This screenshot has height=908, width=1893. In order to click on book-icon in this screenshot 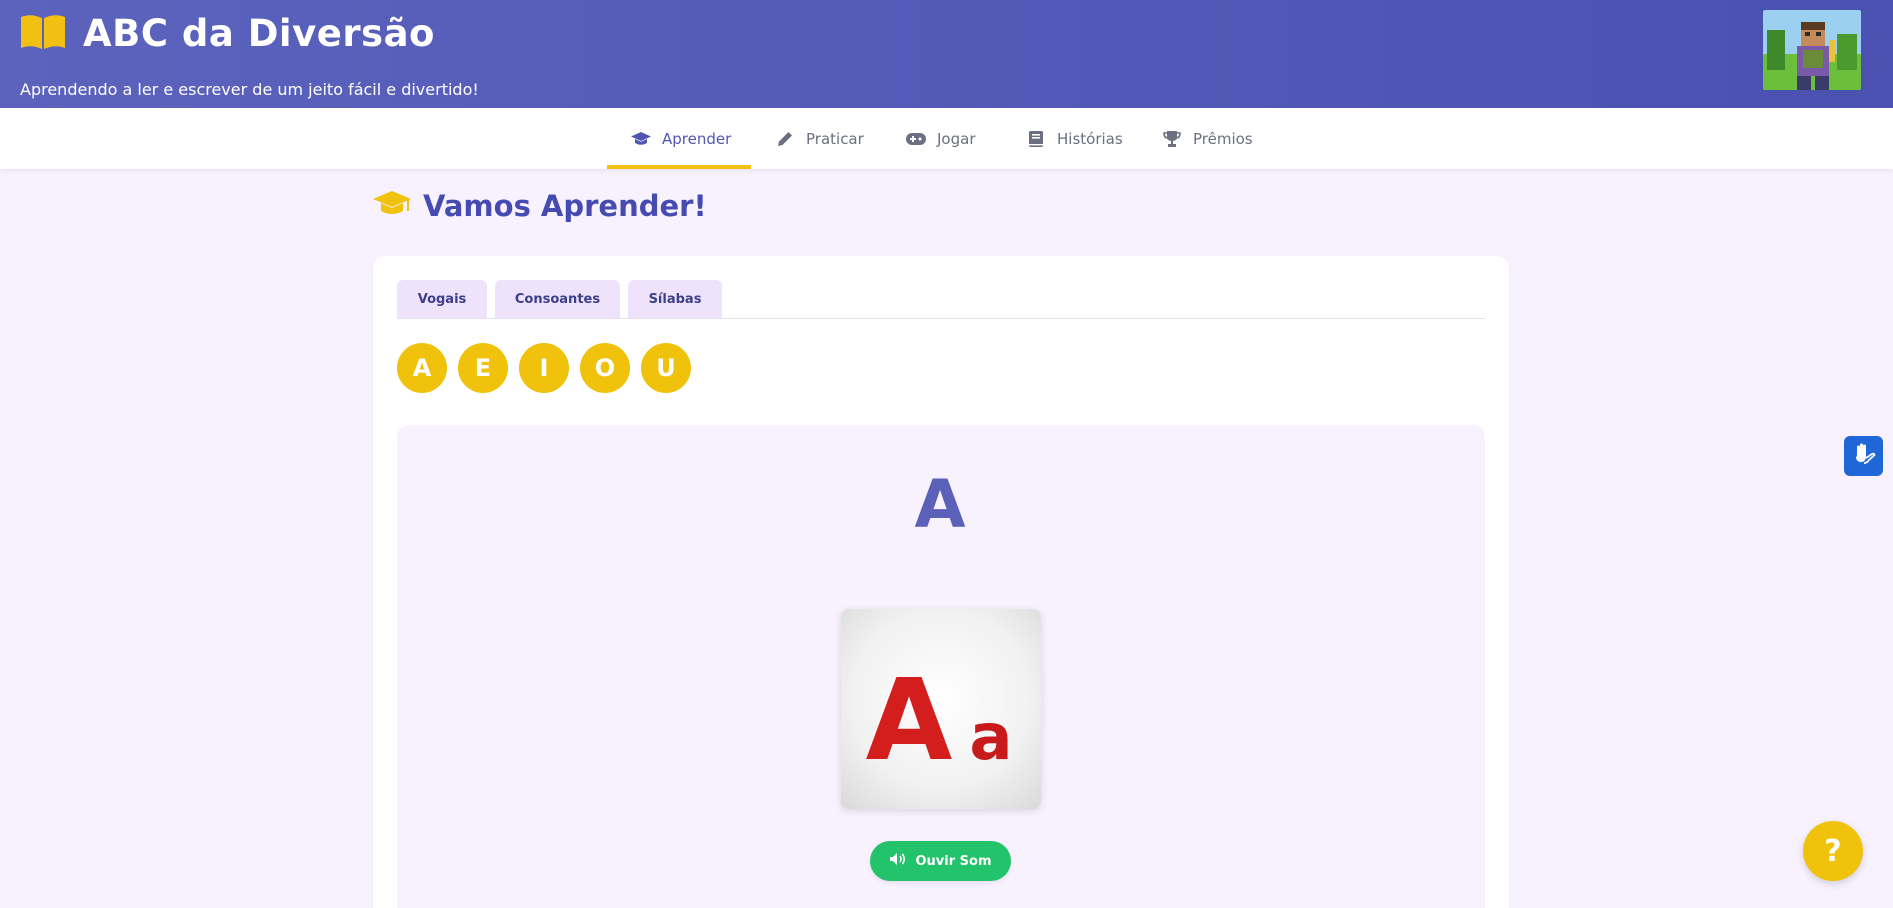, I will do `click(1036, 139)`.